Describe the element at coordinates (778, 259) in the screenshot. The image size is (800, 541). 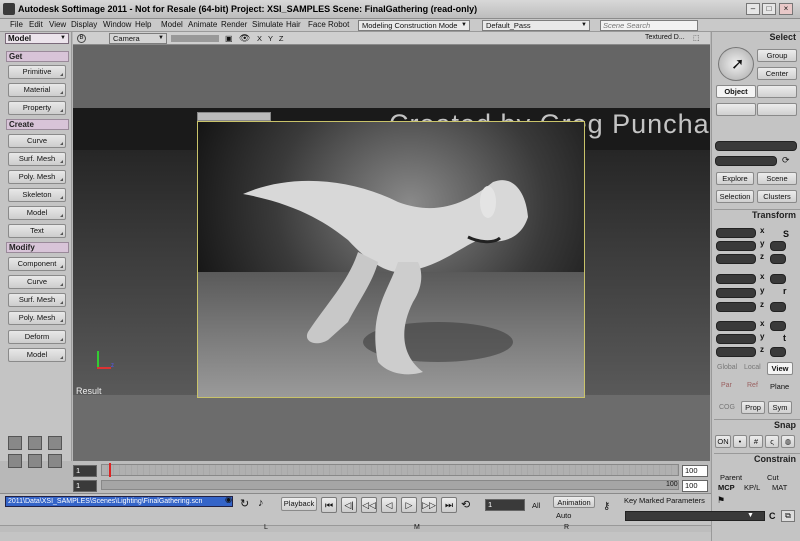
I see `scale-z-mini` at that location.